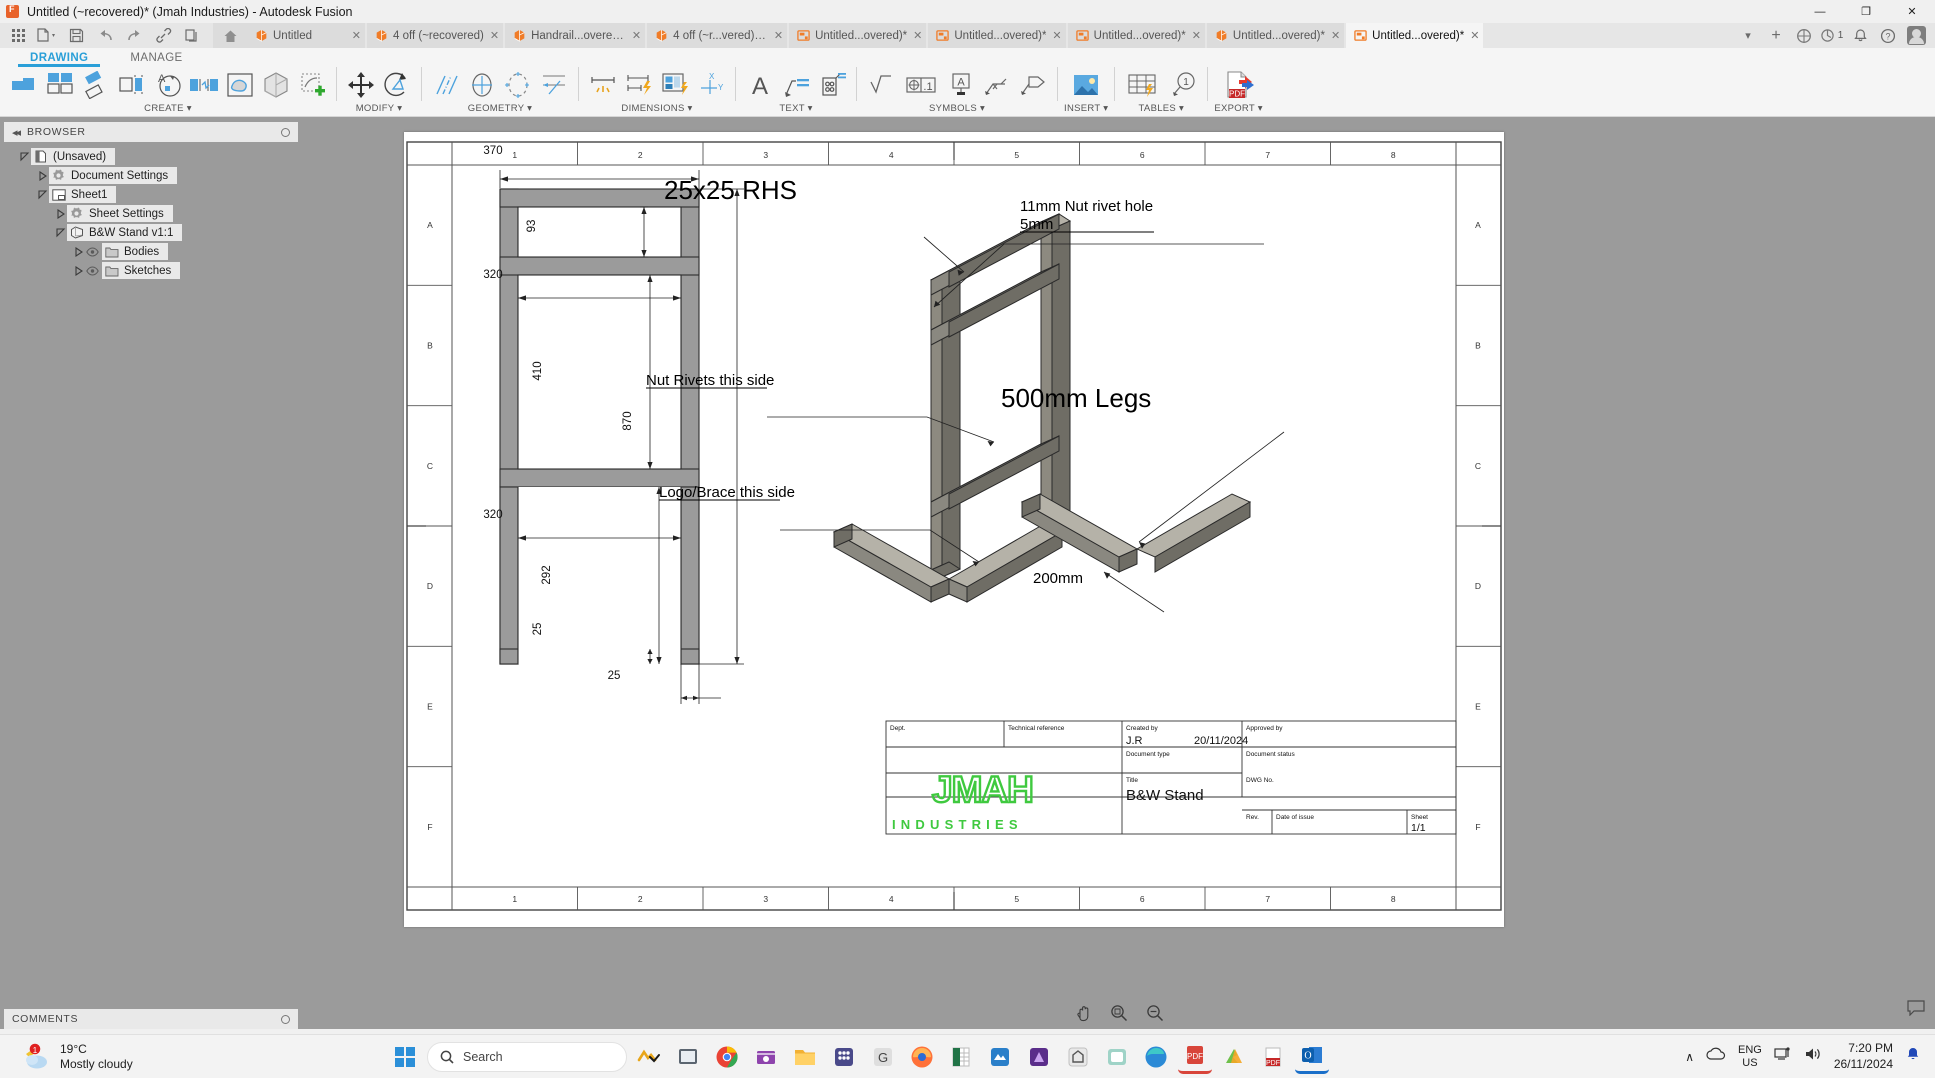 The width and height of the screenshot is (1935, 1078). I want to click on taskbar-pdf-active-icon: PDF, so click(1195, 1057).